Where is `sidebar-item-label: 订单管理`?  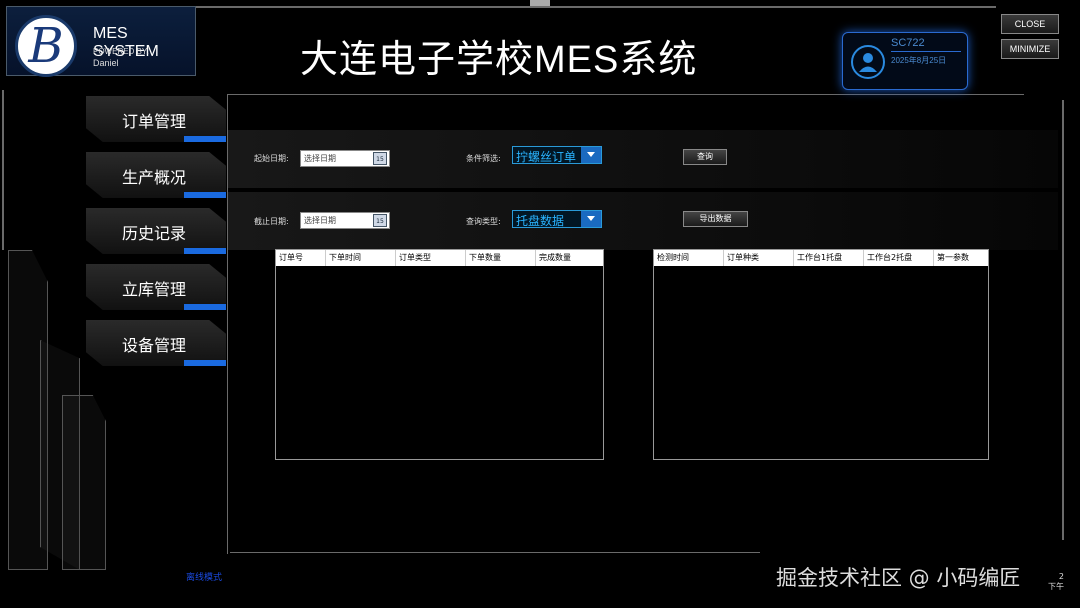
sidebar-item-label: 订单管理 is located at coordinates (154, 121).